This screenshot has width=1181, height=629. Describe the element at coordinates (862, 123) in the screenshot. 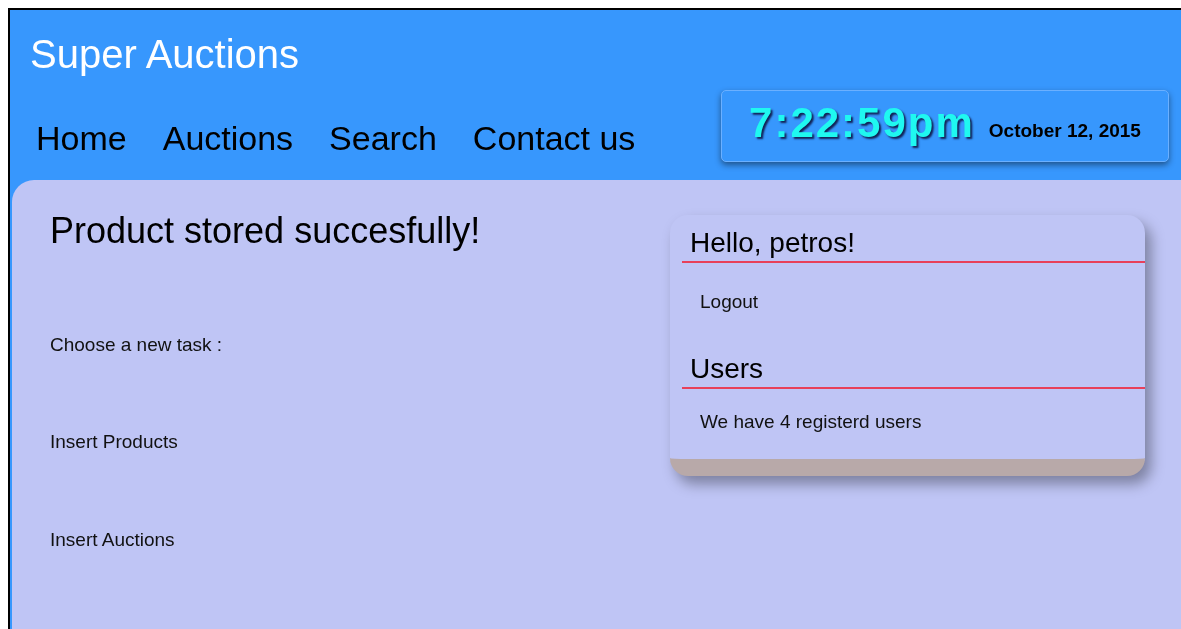

I see `clock-time: 7:22:59pm` at that location.